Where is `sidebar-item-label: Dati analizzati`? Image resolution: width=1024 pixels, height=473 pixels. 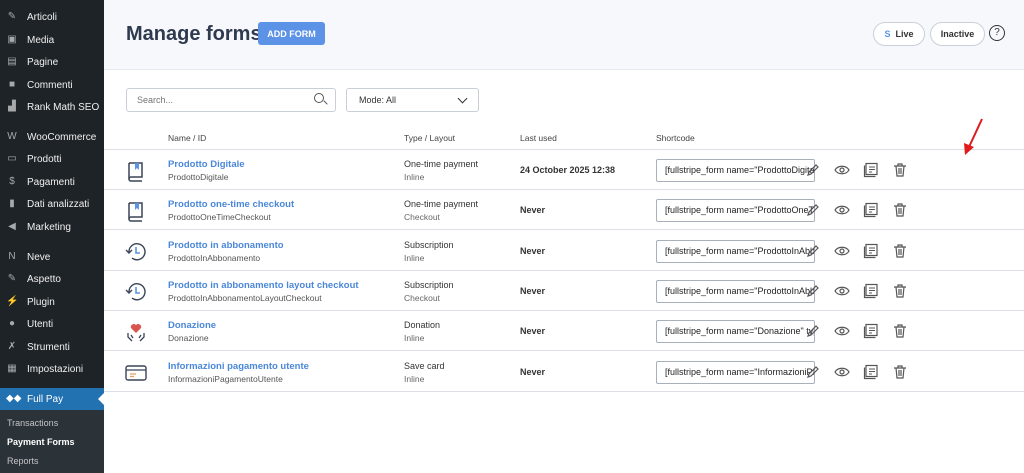
sidebar-item-label: Dati analizzati is located at coordinates (58, 204).